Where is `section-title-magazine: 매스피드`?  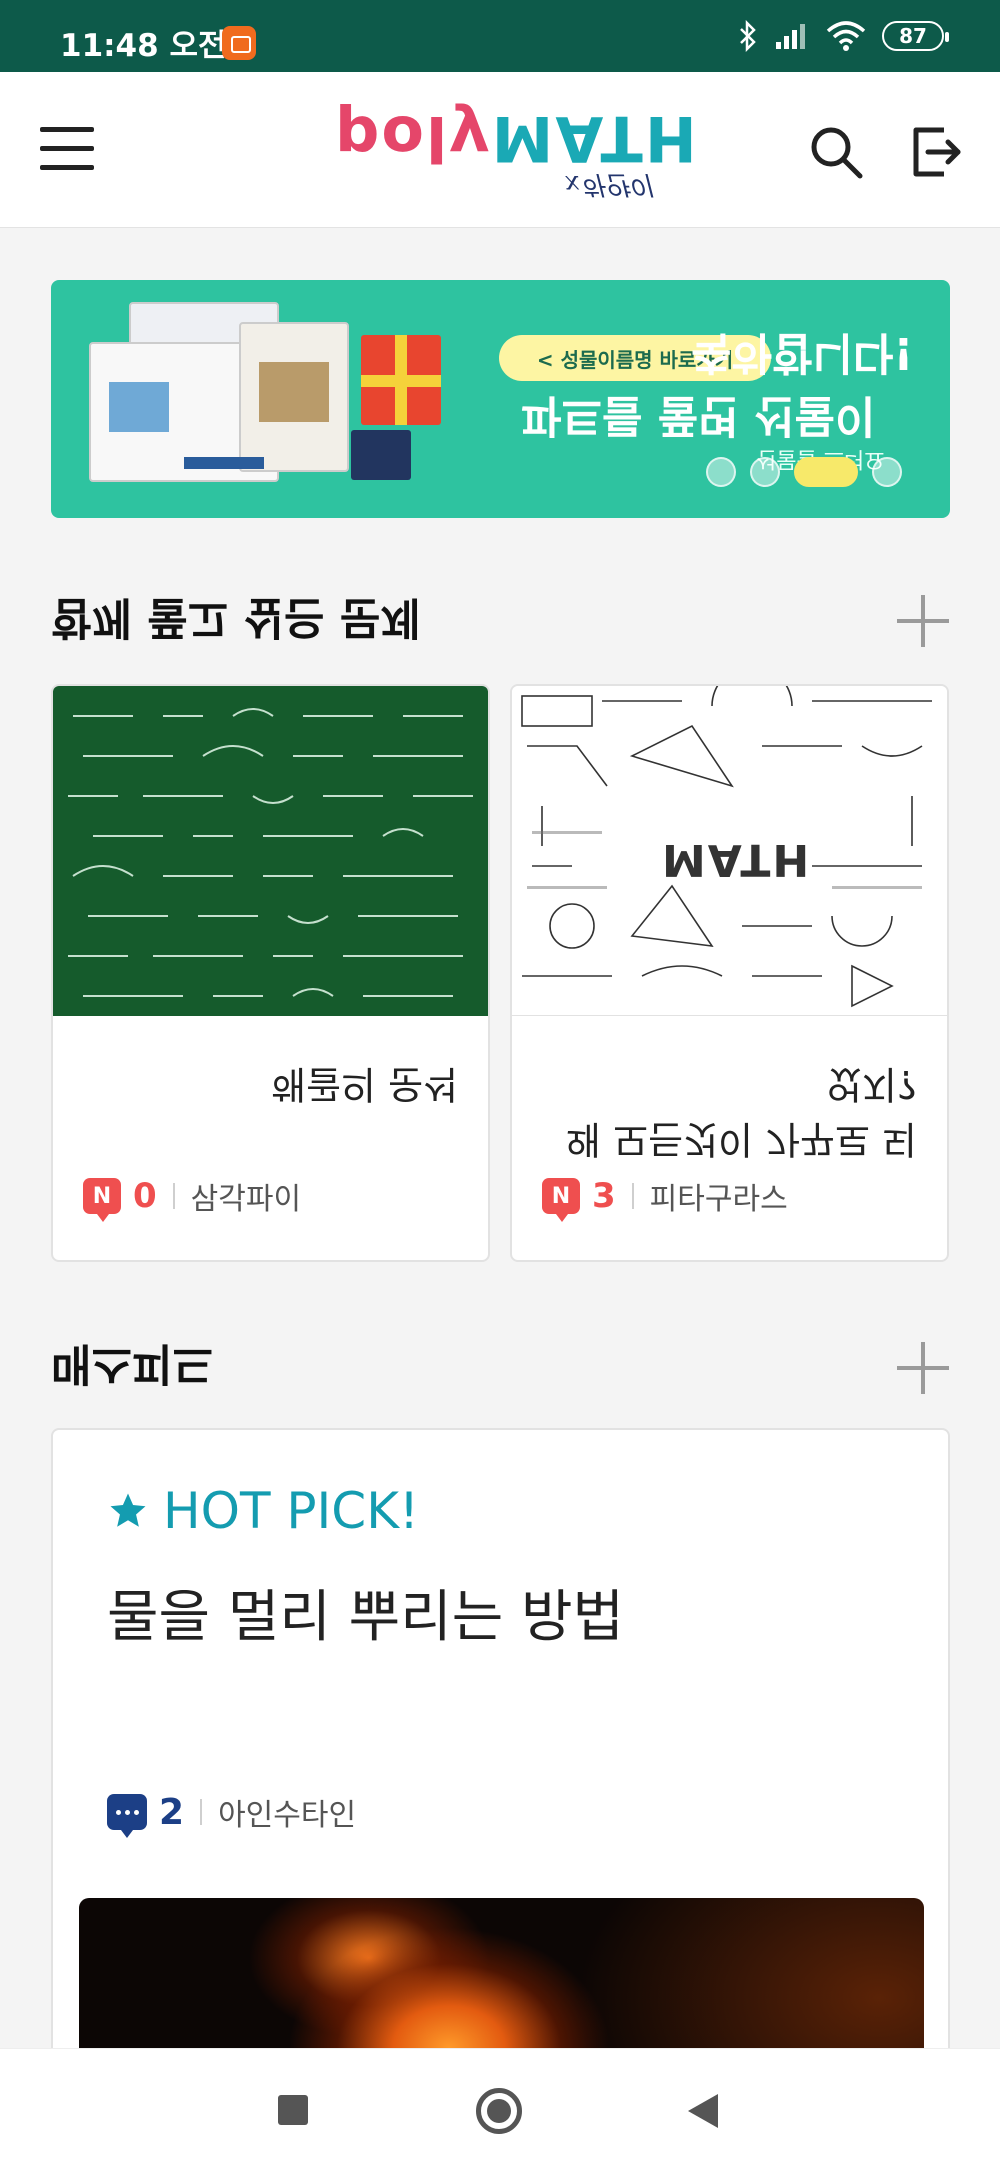
section-title-magazine: 매스피드 is located at coordinates (132, 1363).